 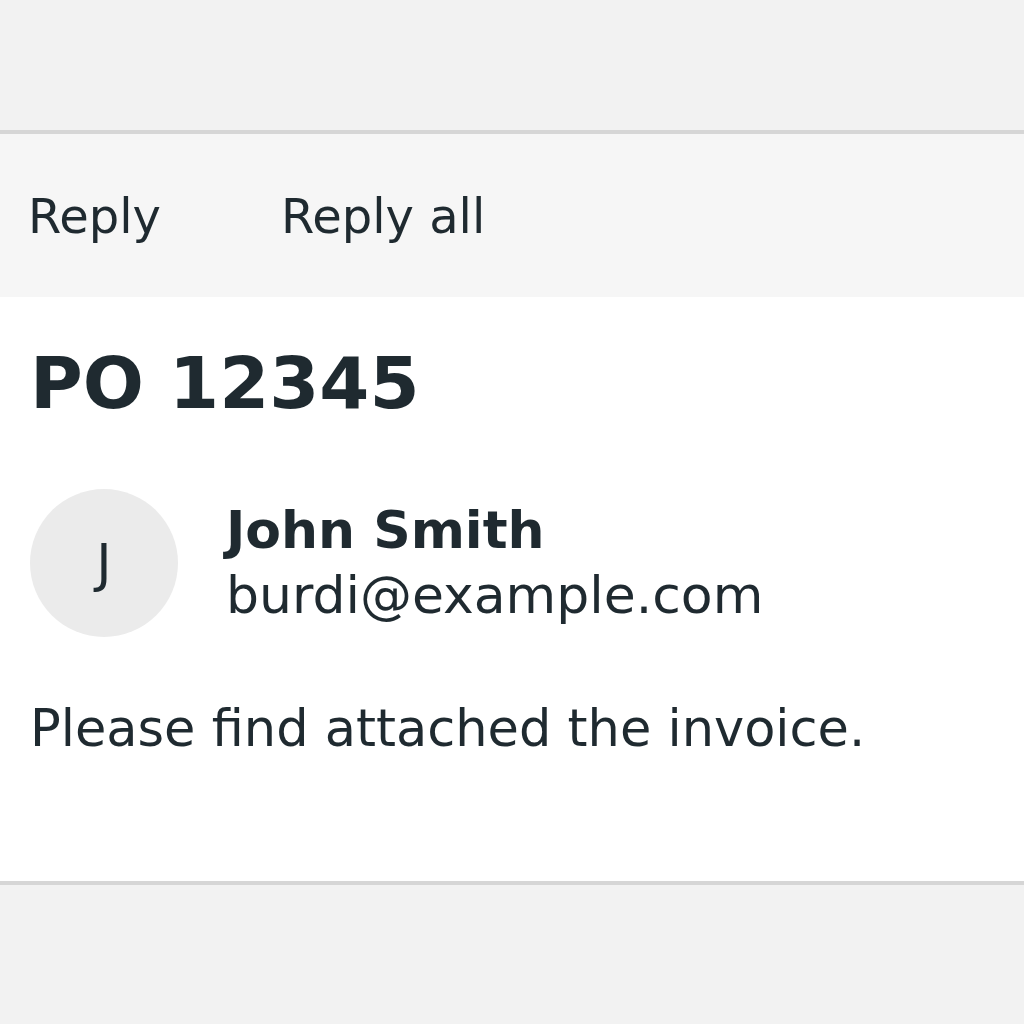 I want to click on avatar: J, so click(x=104, y=563).